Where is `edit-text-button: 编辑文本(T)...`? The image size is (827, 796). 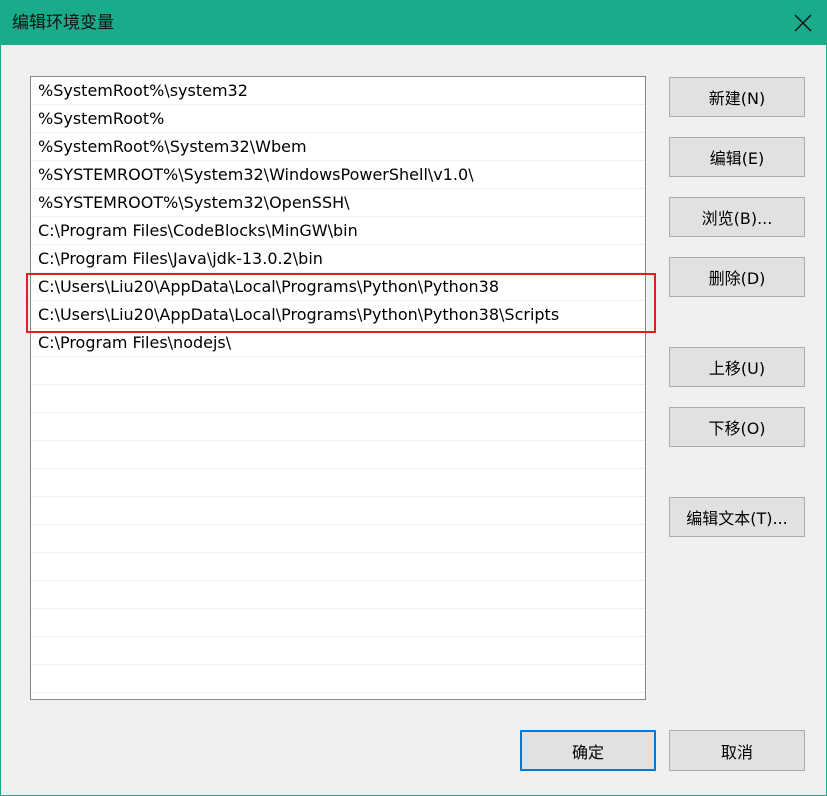
edit-text-button: 编辑文本(T)... is located at coordinates (737, 517).